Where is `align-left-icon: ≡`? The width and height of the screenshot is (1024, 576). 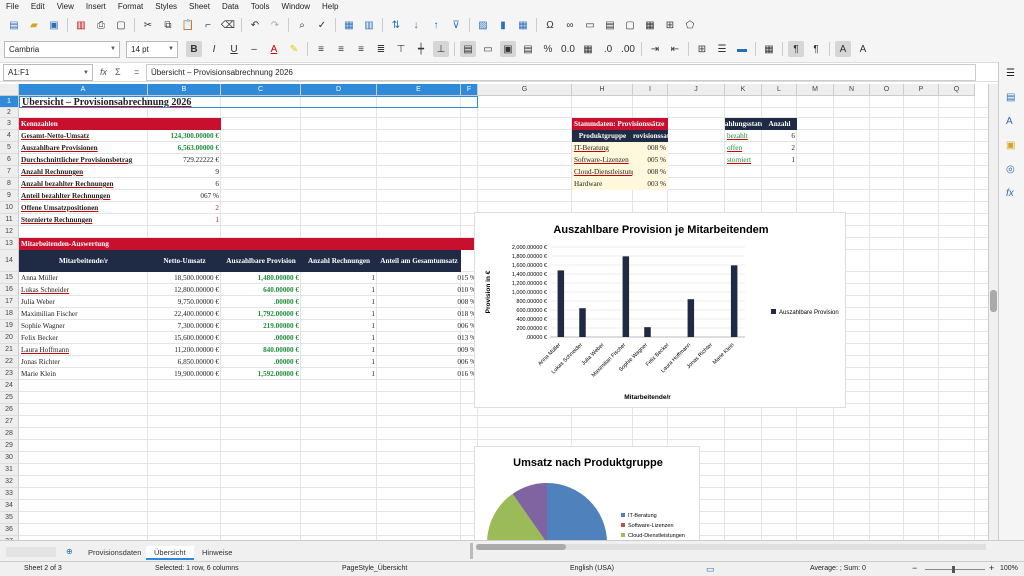
align-left-icon: ≡ is located at coordinates (321, 49).